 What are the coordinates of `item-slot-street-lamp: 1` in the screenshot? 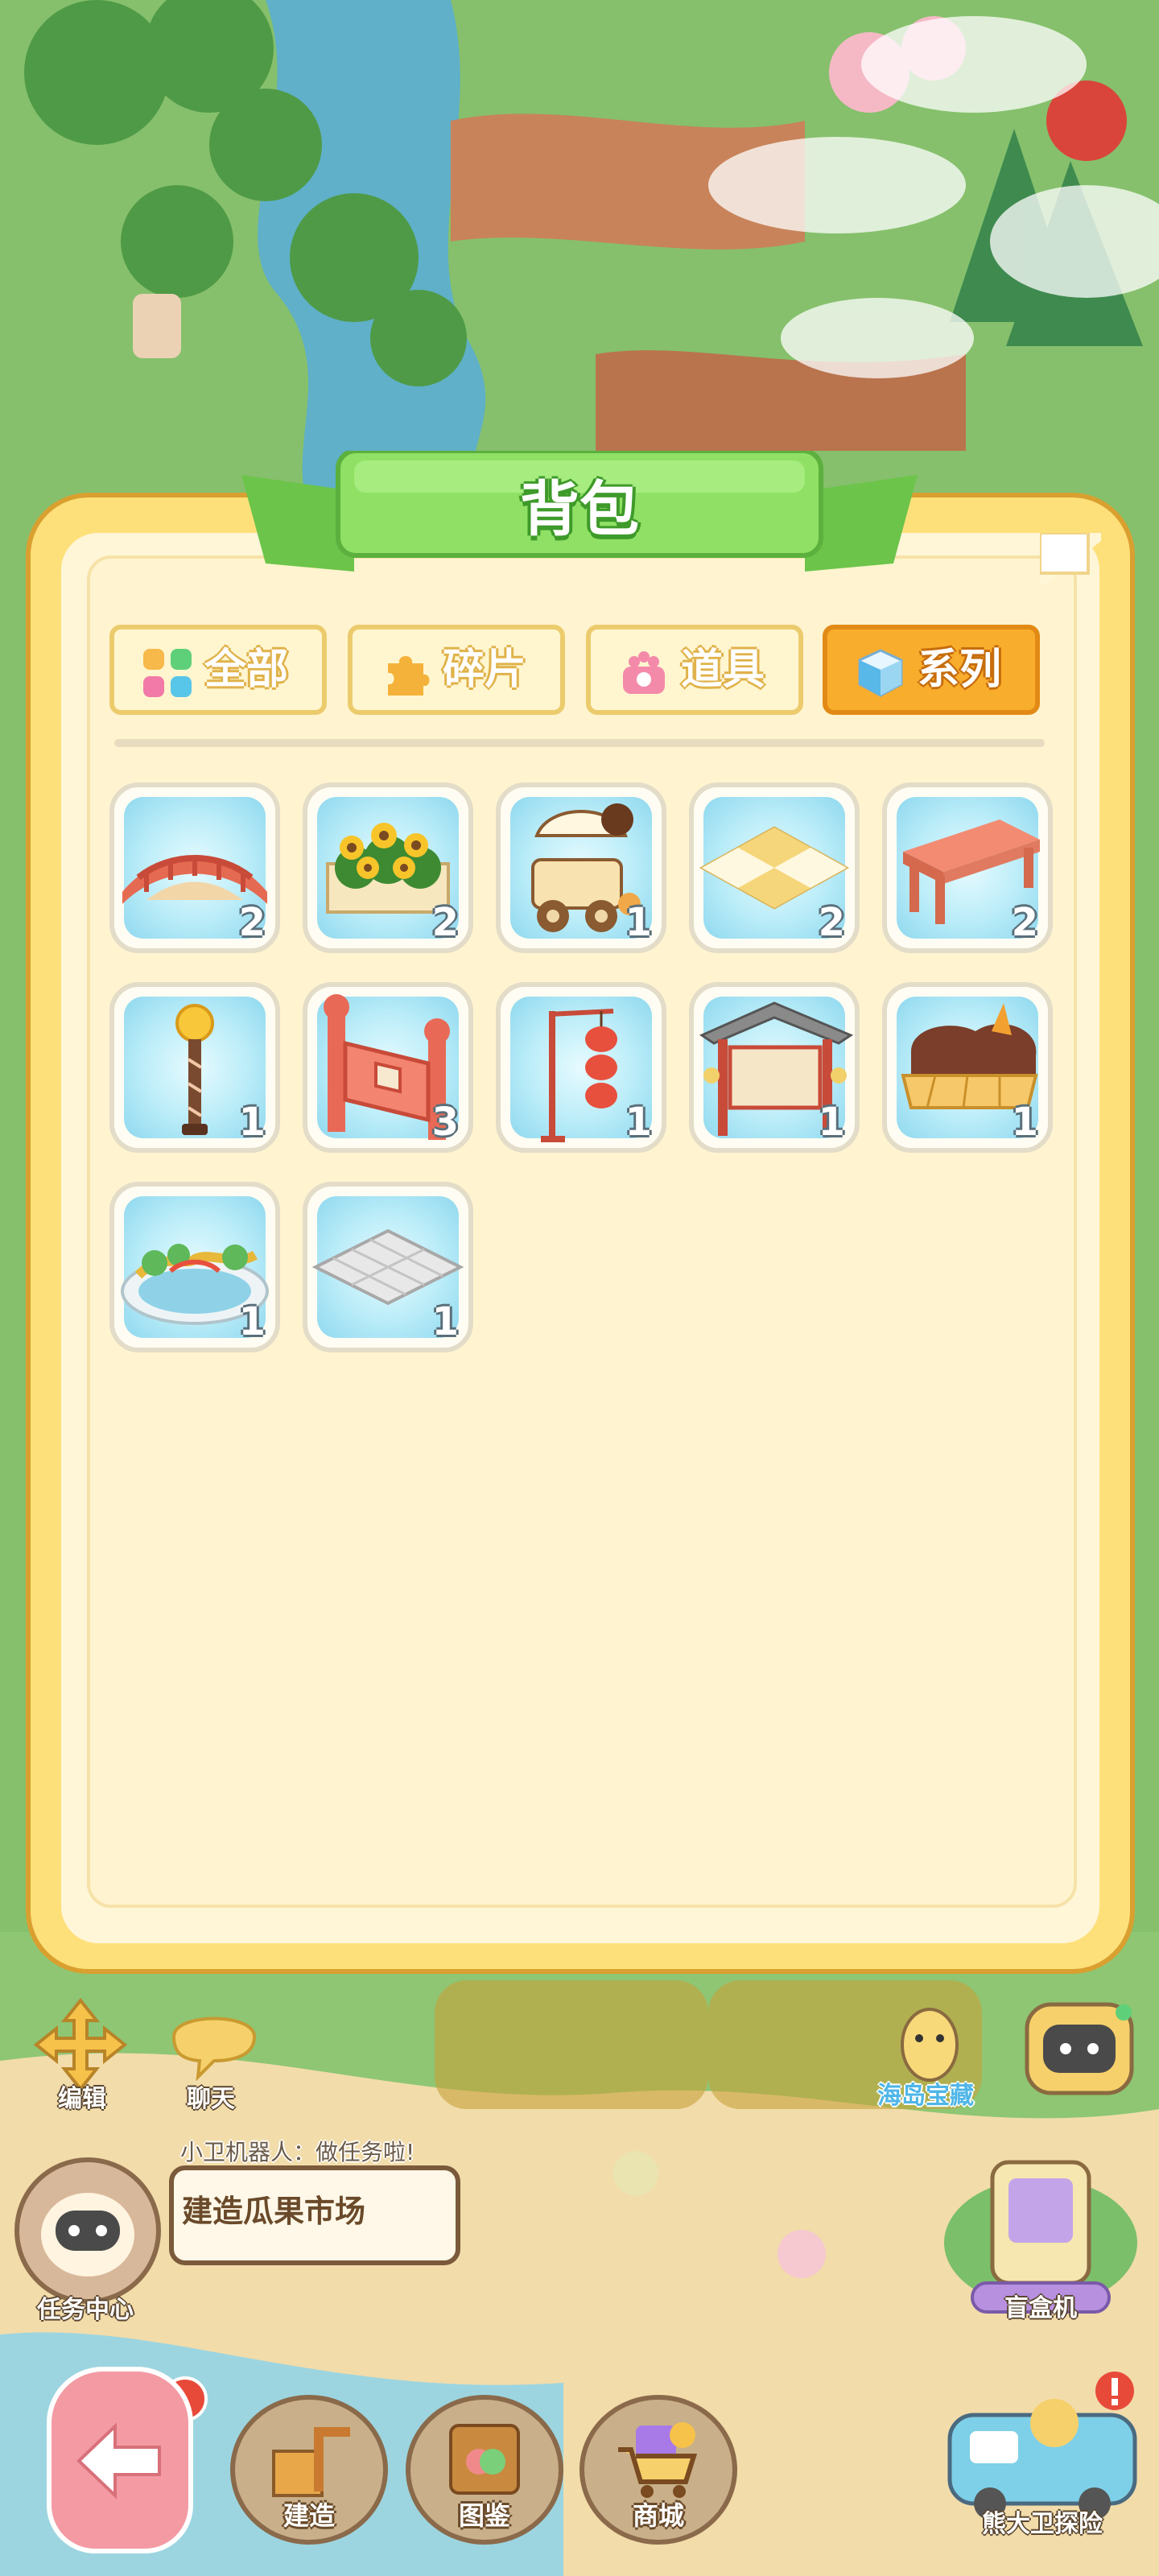 It's located at (194, 1067).